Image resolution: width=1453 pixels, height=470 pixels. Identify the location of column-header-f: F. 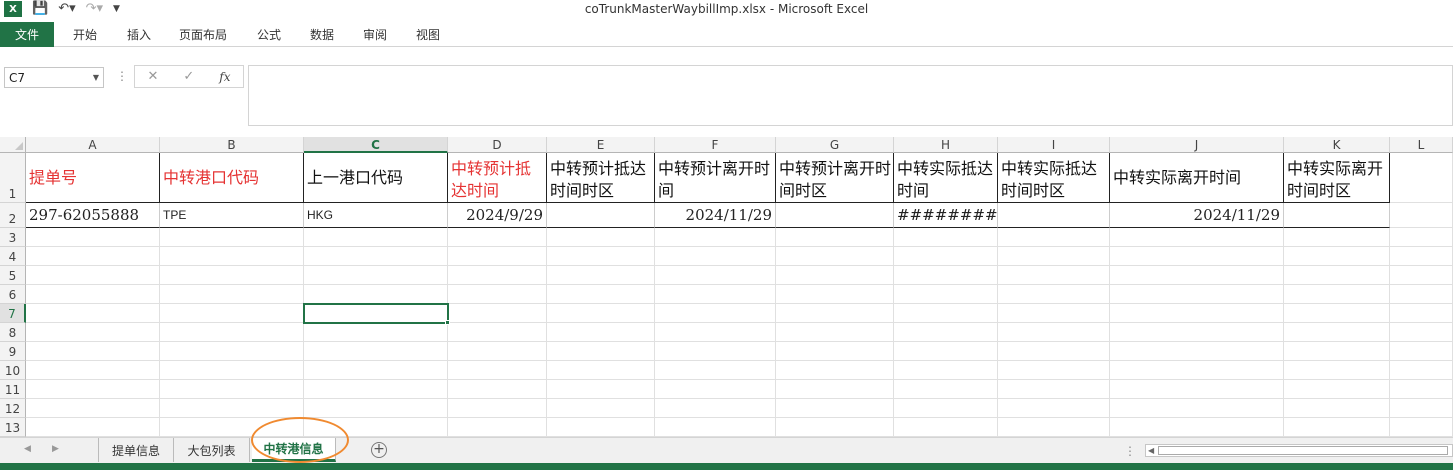
(715, 145).